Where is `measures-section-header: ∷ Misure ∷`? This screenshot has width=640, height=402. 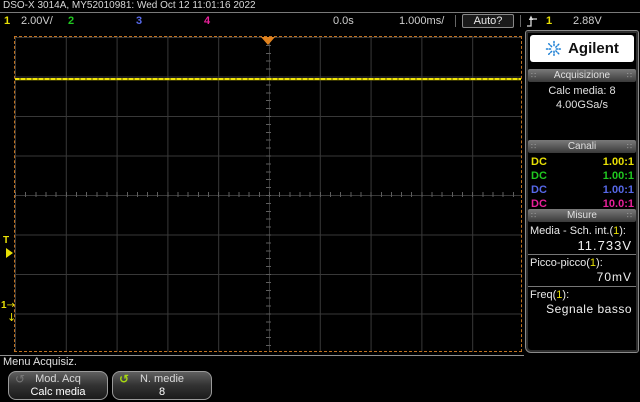 measures-section-header: ∷ Misure ∷ is located at coordinates (582, 215).